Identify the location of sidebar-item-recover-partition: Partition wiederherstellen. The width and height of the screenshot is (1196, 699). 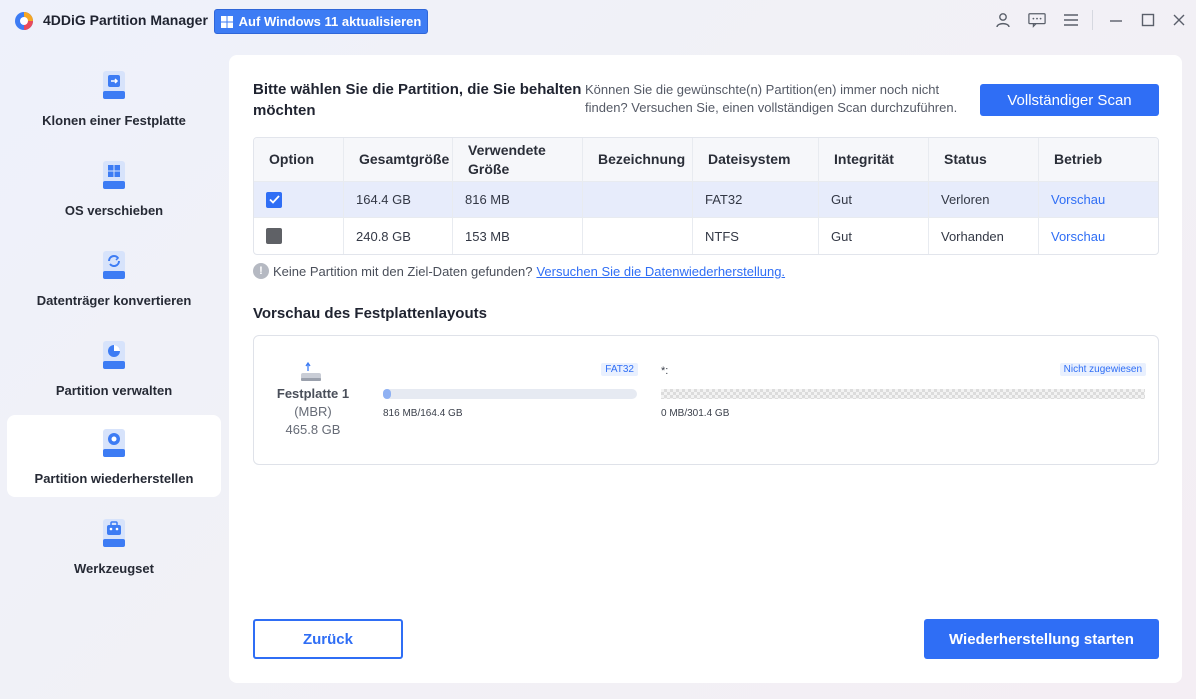
(114, 456).